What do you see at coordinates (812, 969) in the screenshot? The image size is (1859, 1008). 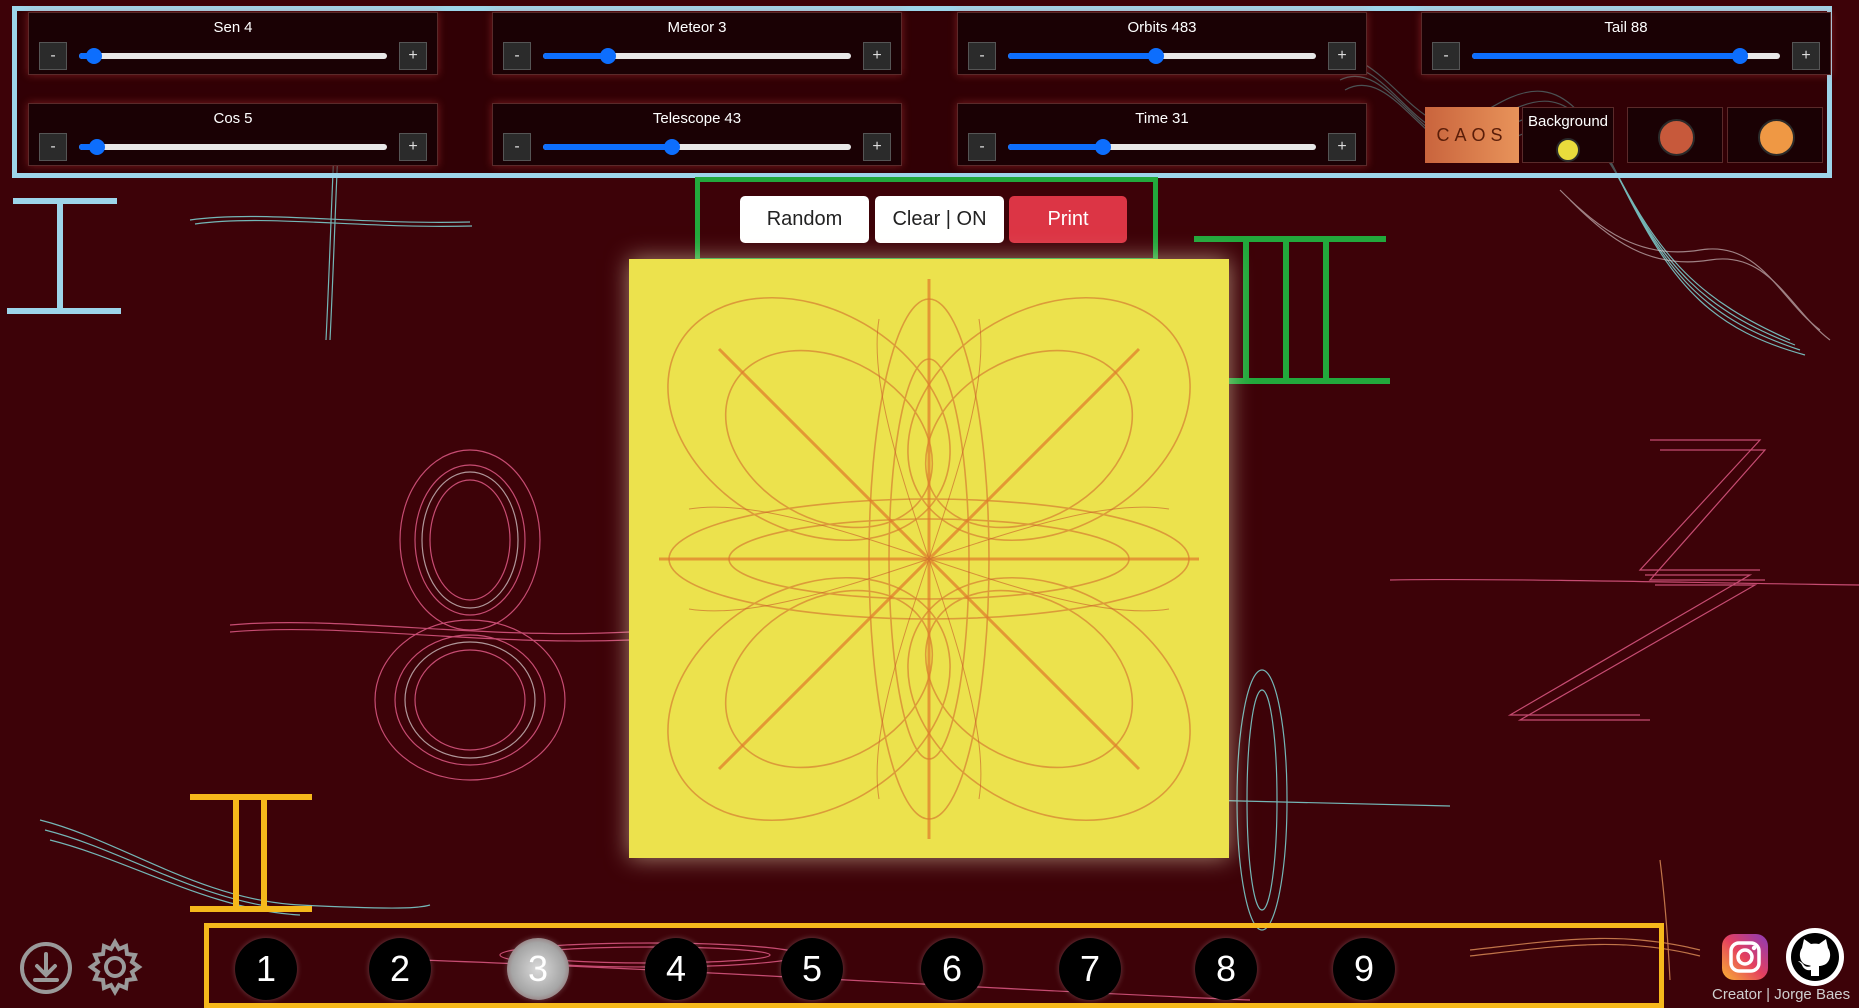 I see `preset-button-5: 5` at bounding box center [812, 969].